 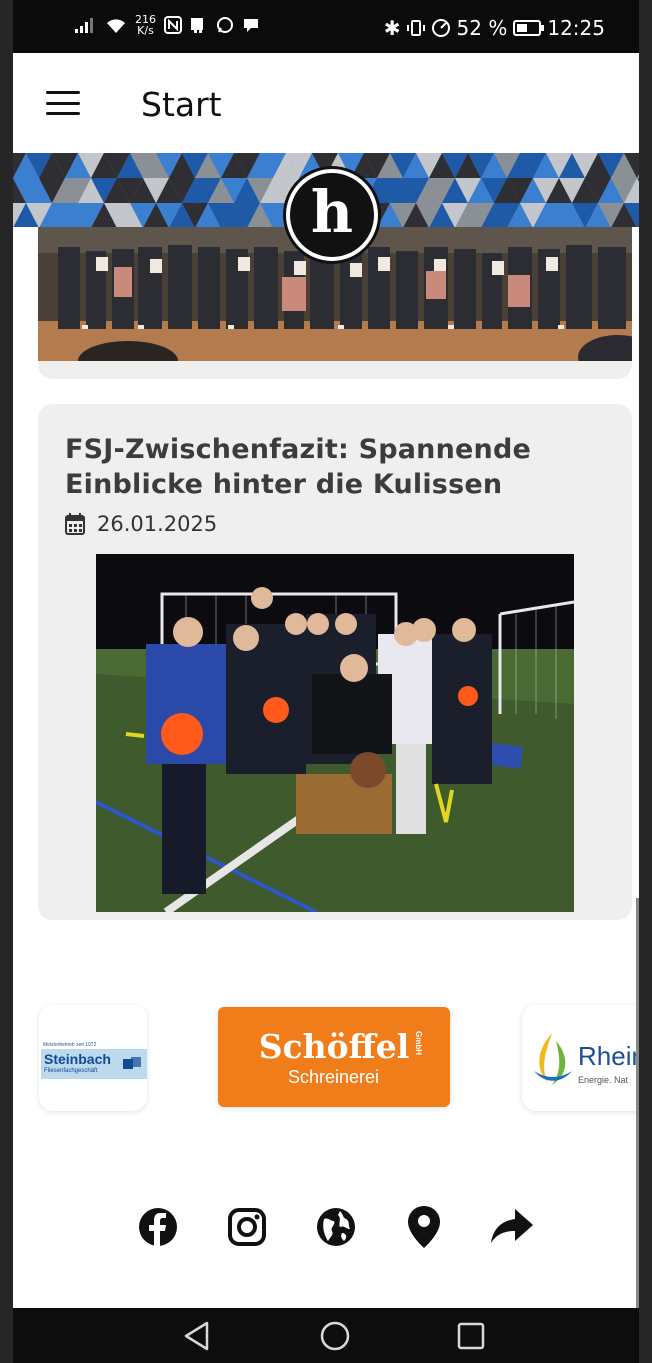 What do you see at coordinates (580, 1058) in the screenshot?
I see `sponsor-rhein: Rhein Energie. Nat` at bounding box center [580, 1058].